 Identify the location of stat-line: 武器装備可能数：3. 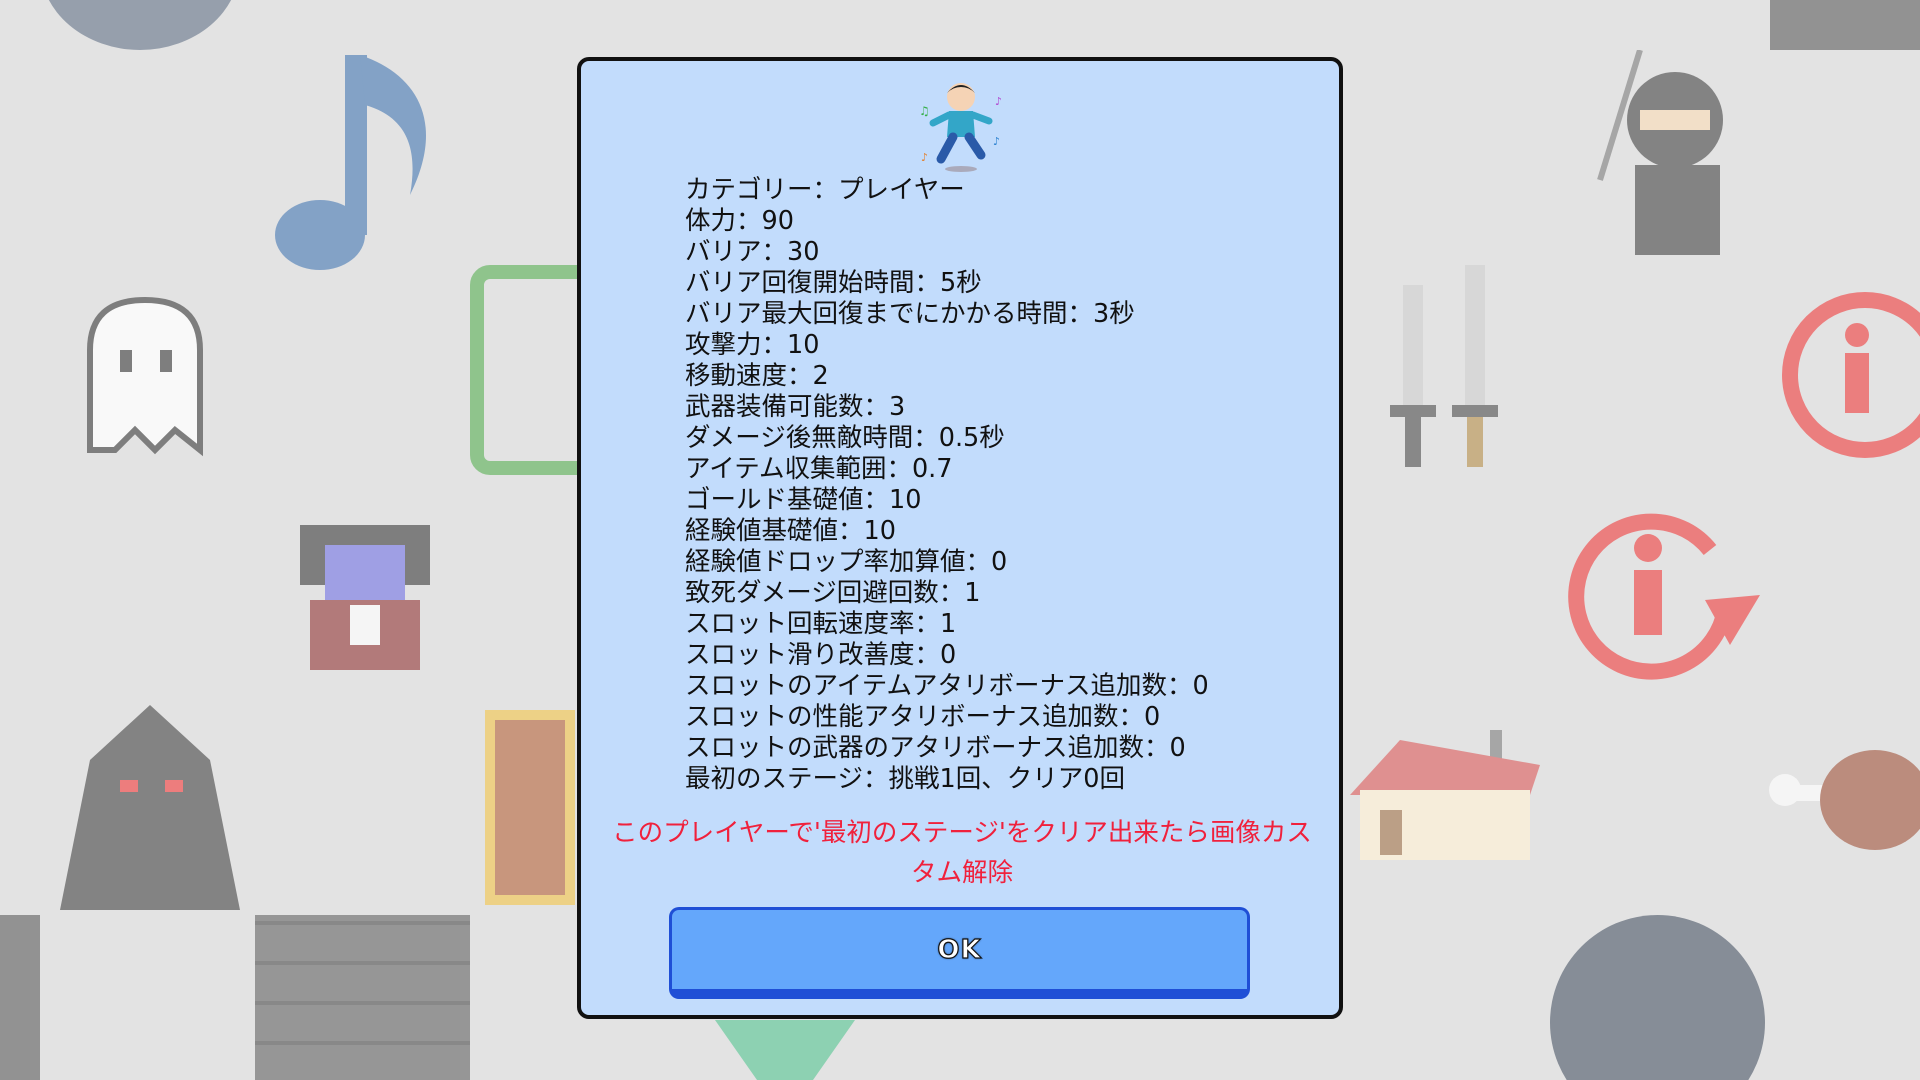
(795, 407).